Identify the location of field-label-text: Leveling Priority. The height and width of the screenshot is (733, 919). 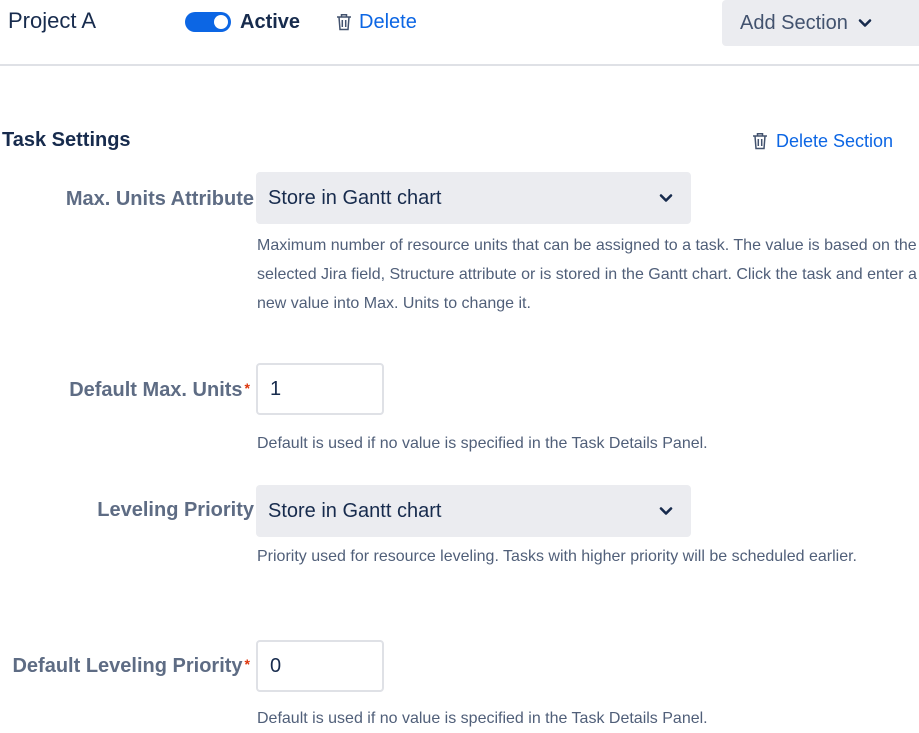
(175, 510).